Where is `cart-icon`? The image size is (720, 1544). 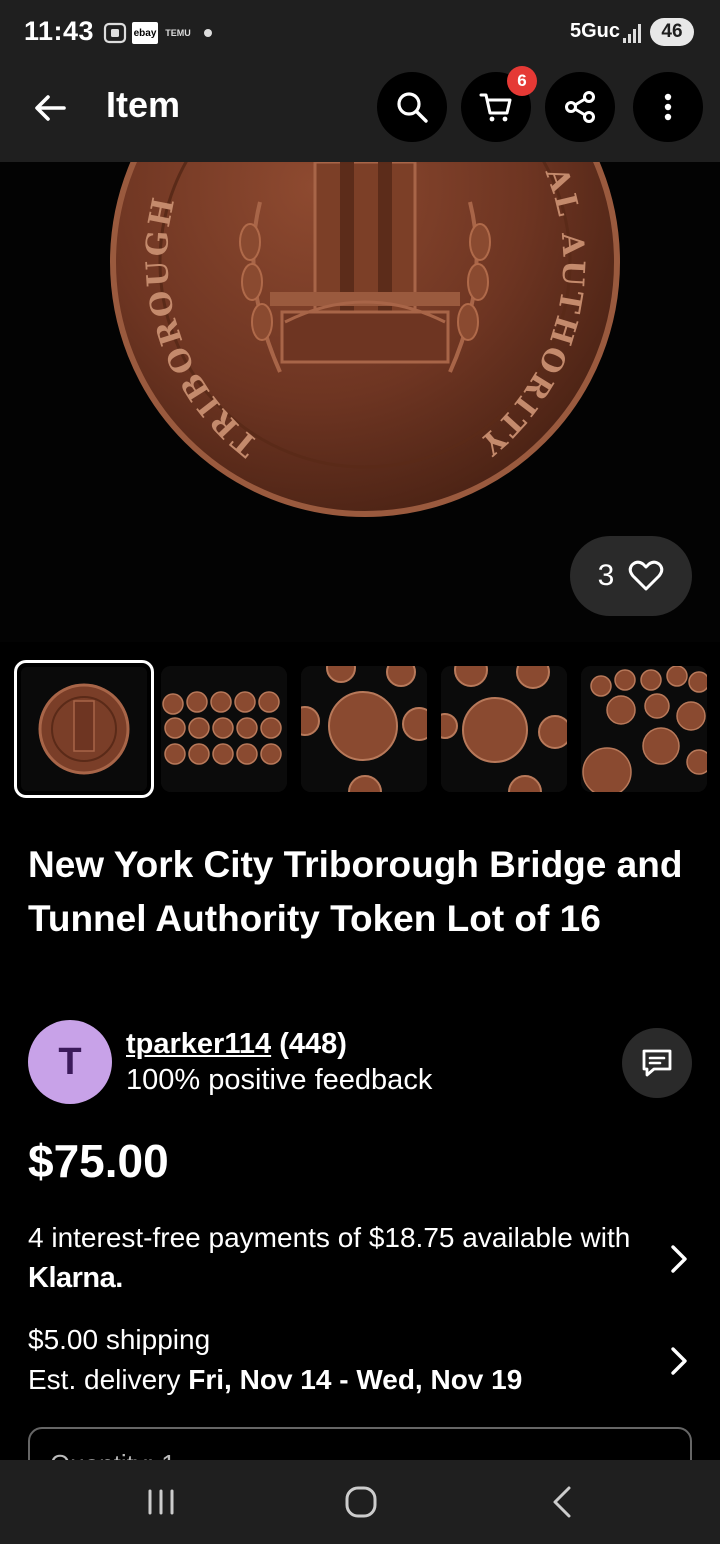 cart-icon is located at coordinates (495, 107).